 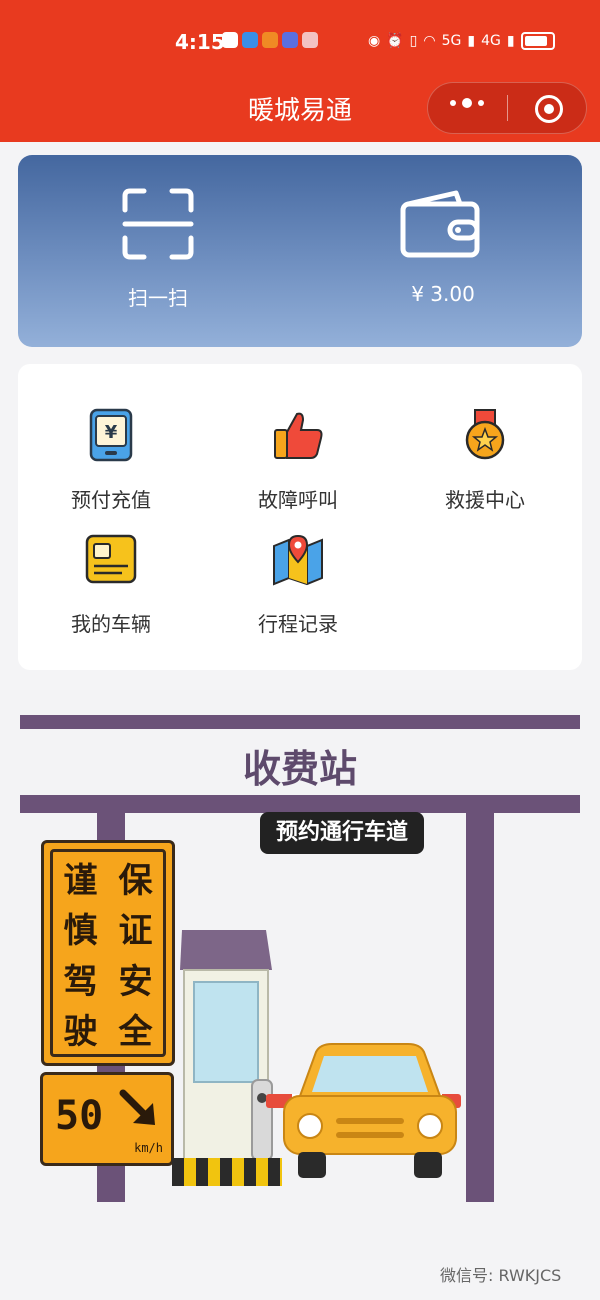 What do you see at coordinates (80, 931) in the screenshot?
I see `sign-char: 慎` at bounding box center [80, 931].